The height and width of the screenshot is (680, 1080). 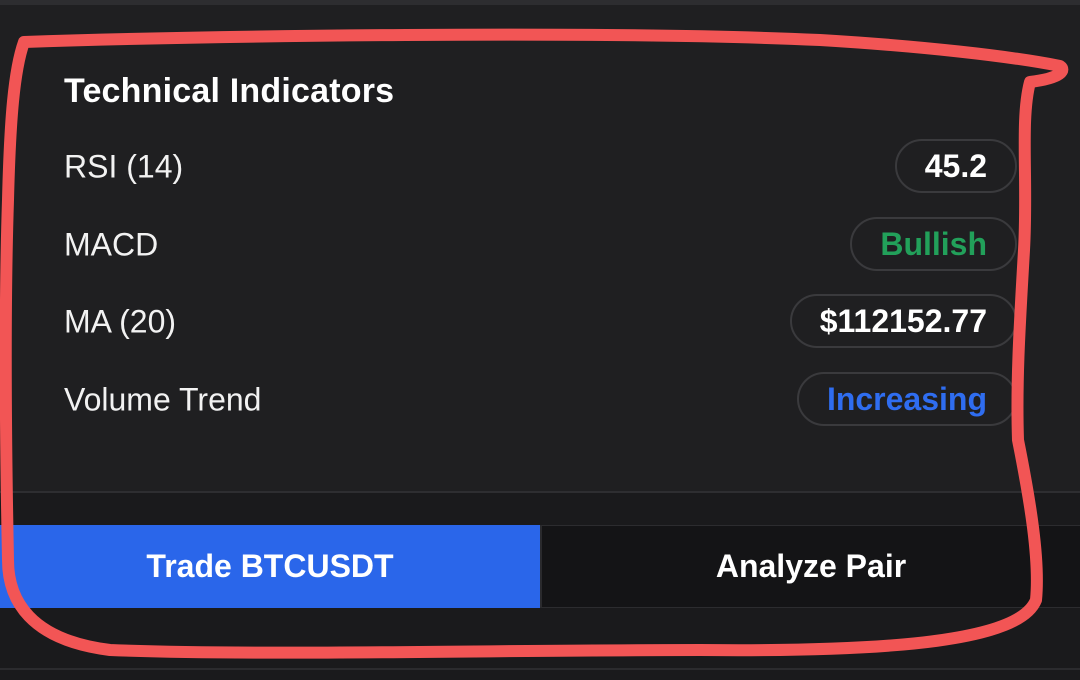 What do you see at coordinates (810, 566) in the screenshot?
I see `analyze-pair-button: Analyze Pair` at bounding box center [810, 566].